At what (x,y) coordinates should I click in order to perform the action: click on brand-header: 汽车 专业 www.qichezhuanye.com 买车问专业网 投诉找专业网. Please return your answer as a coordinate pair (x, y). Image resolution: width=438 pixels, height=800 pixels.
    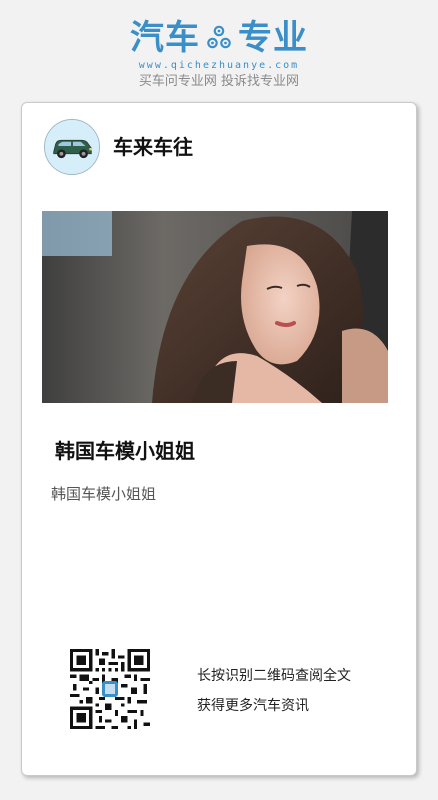
    Looking at the image, I should click on (219, 54).